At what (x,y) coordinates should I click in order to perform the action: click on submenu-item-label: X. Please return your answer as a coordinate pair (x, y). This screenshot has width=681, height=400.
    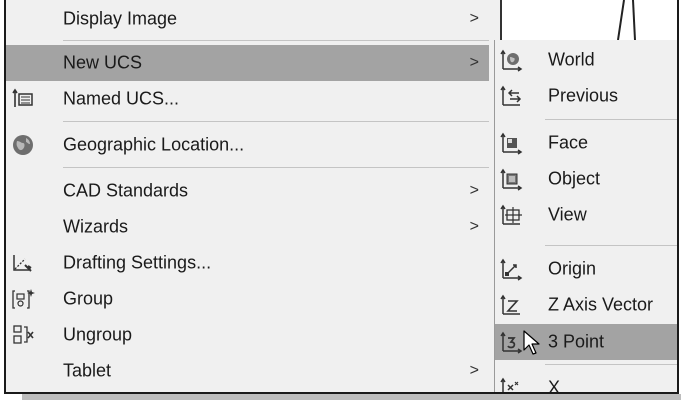
    Looking at the image, I should click on (554, 385).